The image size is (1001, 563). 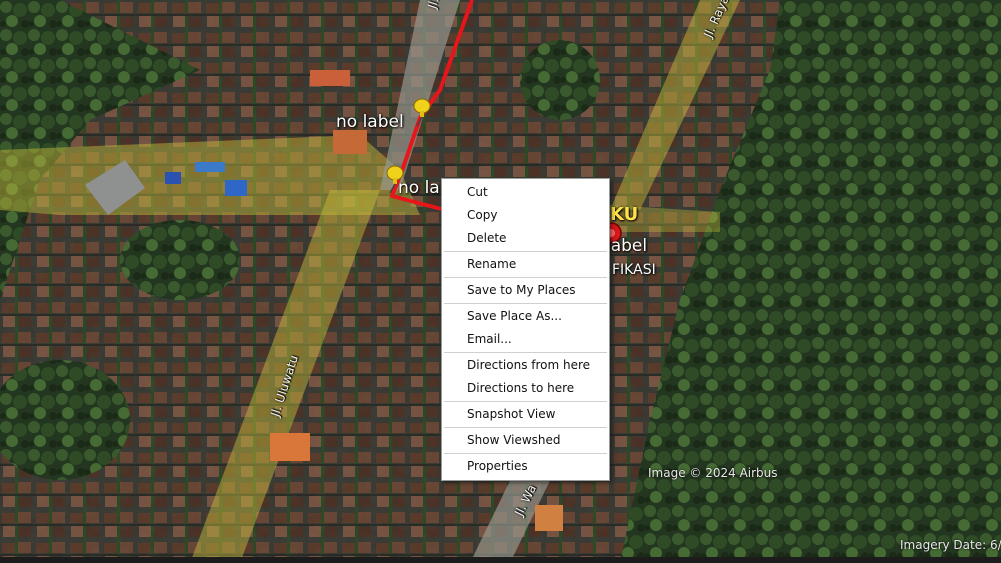 I want to click on menu-item-directions-to-here: Directions to here, so click(x=525, y=388).